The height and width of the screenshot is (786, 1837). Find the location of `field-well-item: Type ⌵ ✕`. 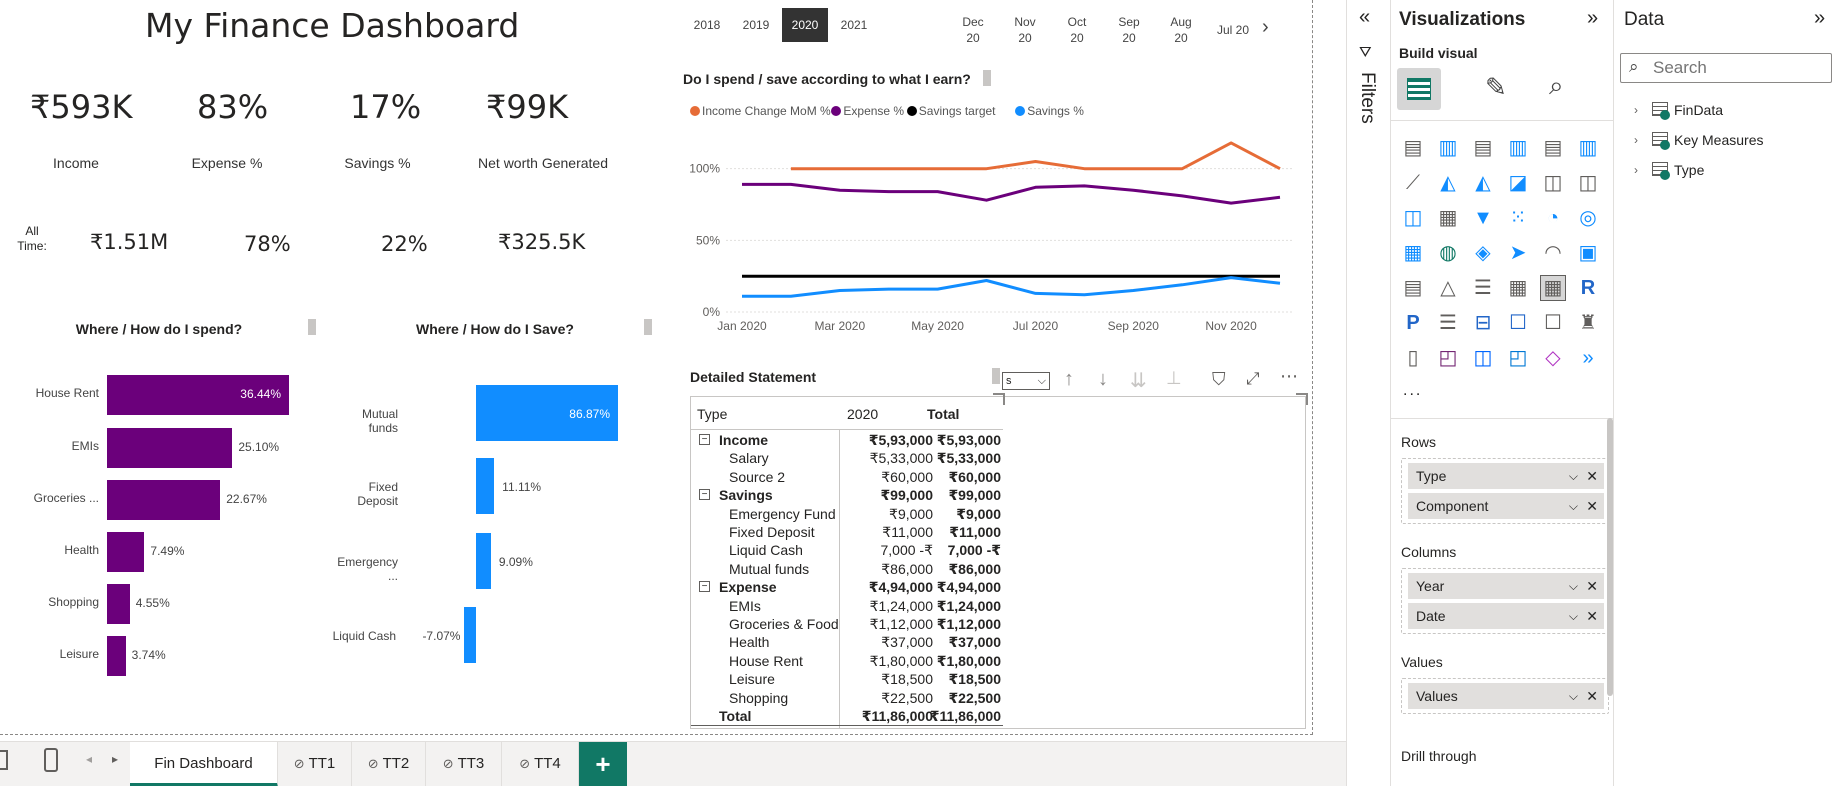

field-well-item: Type ⌵ ✕ is located at coordinates (1506, 476).